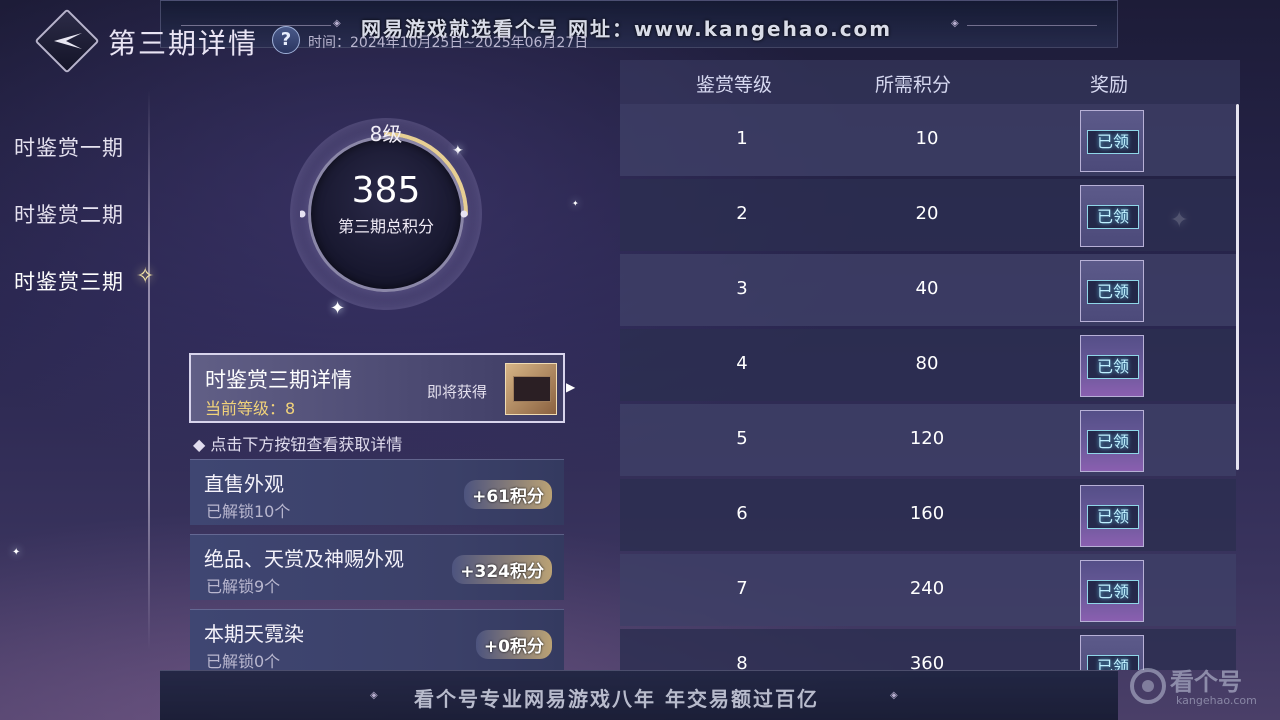 The width and height of the screenshot is (1280, 720). What do you see at coordinates (742, 438) in the screenshot?
I see `row-level: 5` at bounding box center [742, 438].